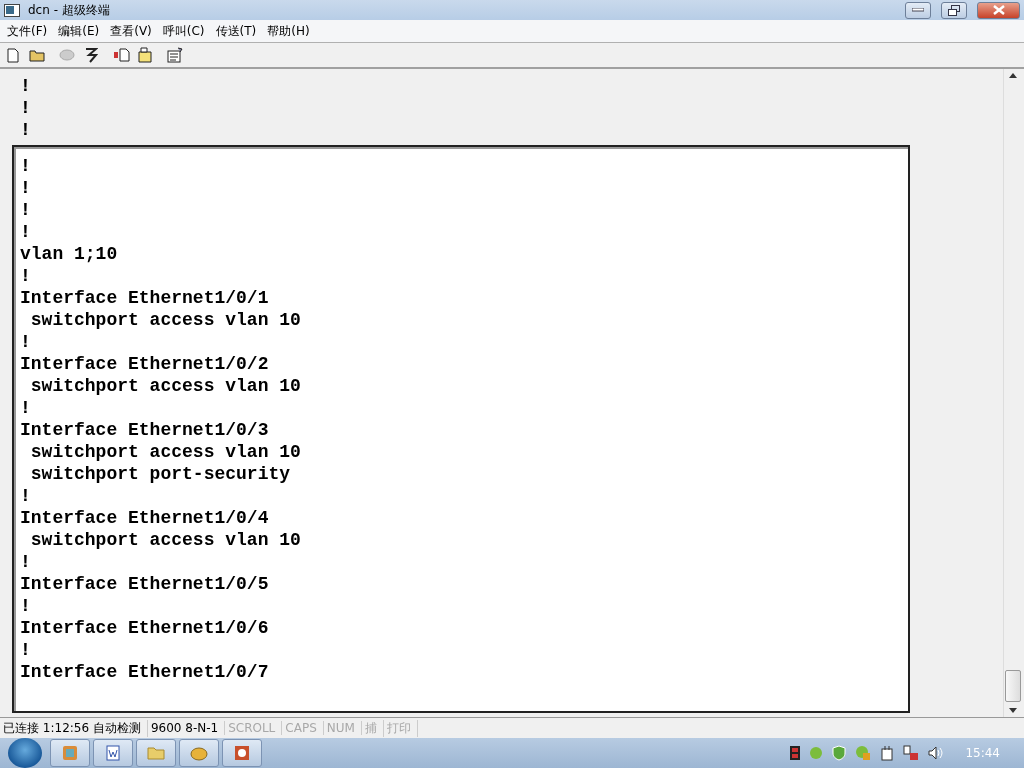  Describe the element at coordinates (839, 753) in the screenshot. I see `shield-icon` at that location.